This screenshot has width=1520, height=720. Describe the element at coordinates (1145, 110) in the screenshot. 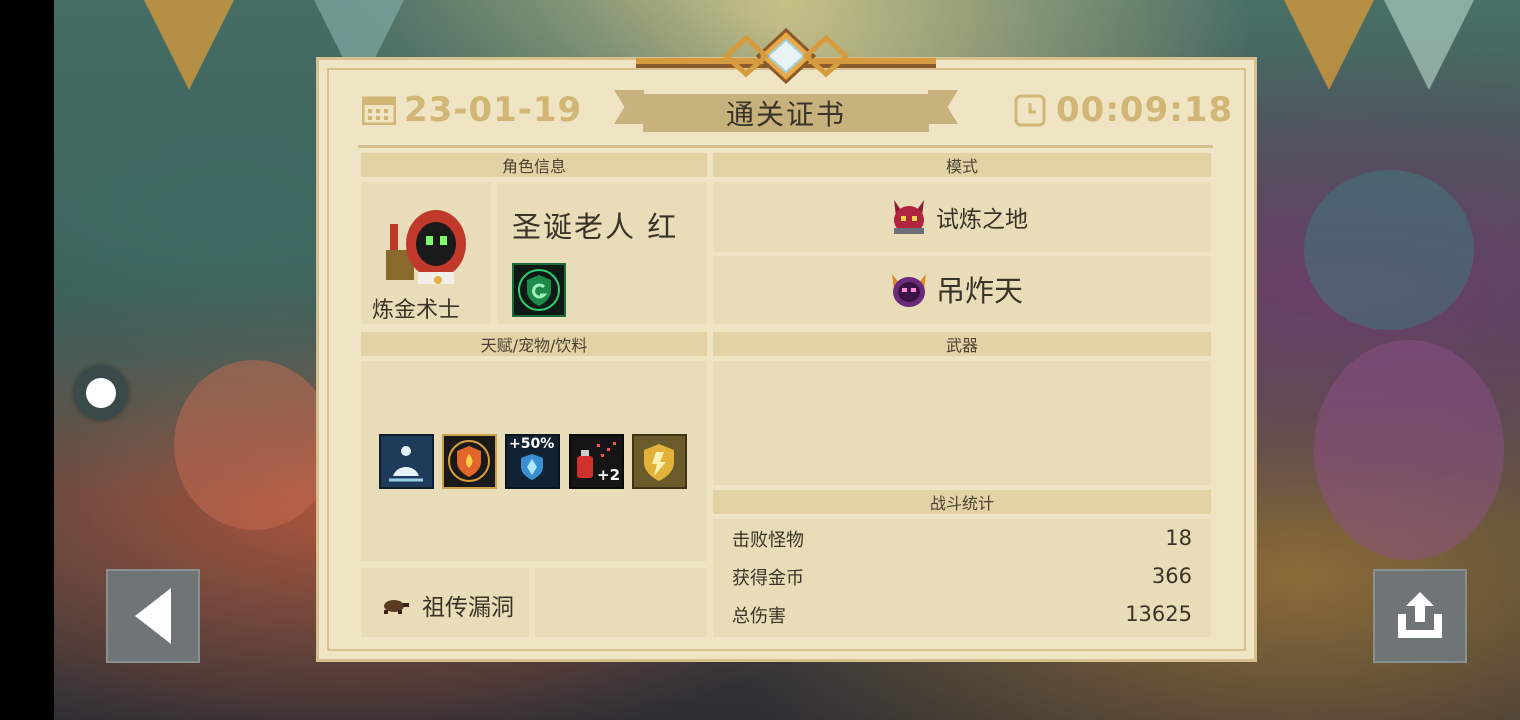

I see `time-text: 00:09:18` at that location.